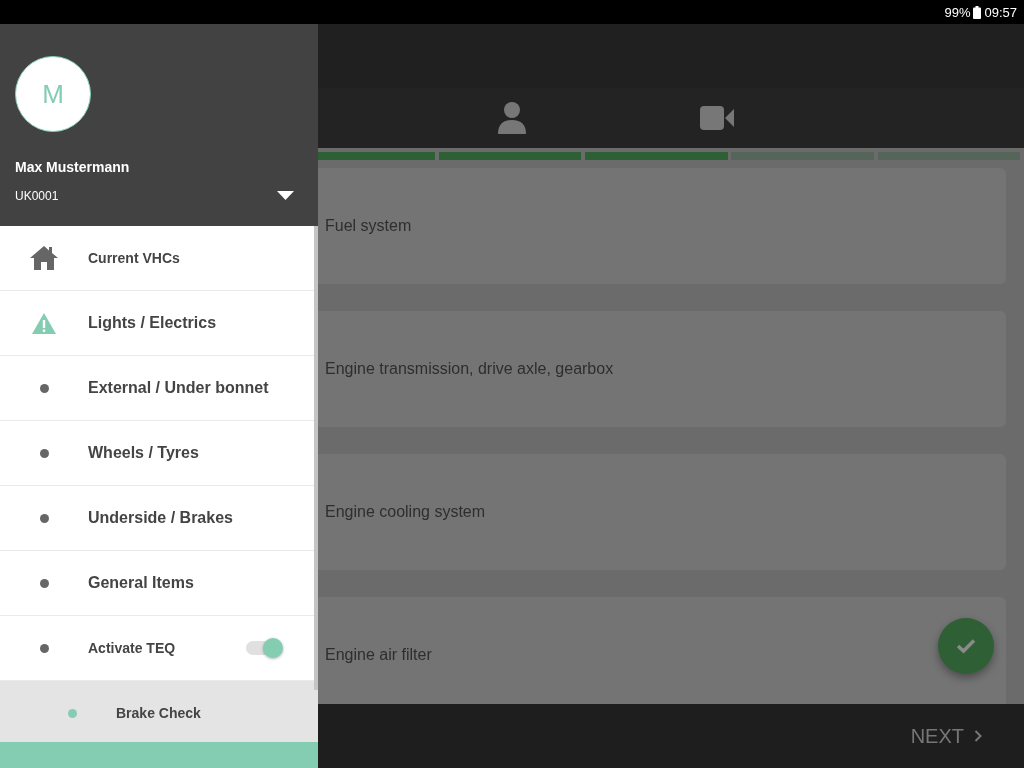 Image resolution: width=1024 pixels, height=768 pixels. Describe the element at coordinates (957, 12) in the screenshot. I see `battery-level: 99%` at that location.